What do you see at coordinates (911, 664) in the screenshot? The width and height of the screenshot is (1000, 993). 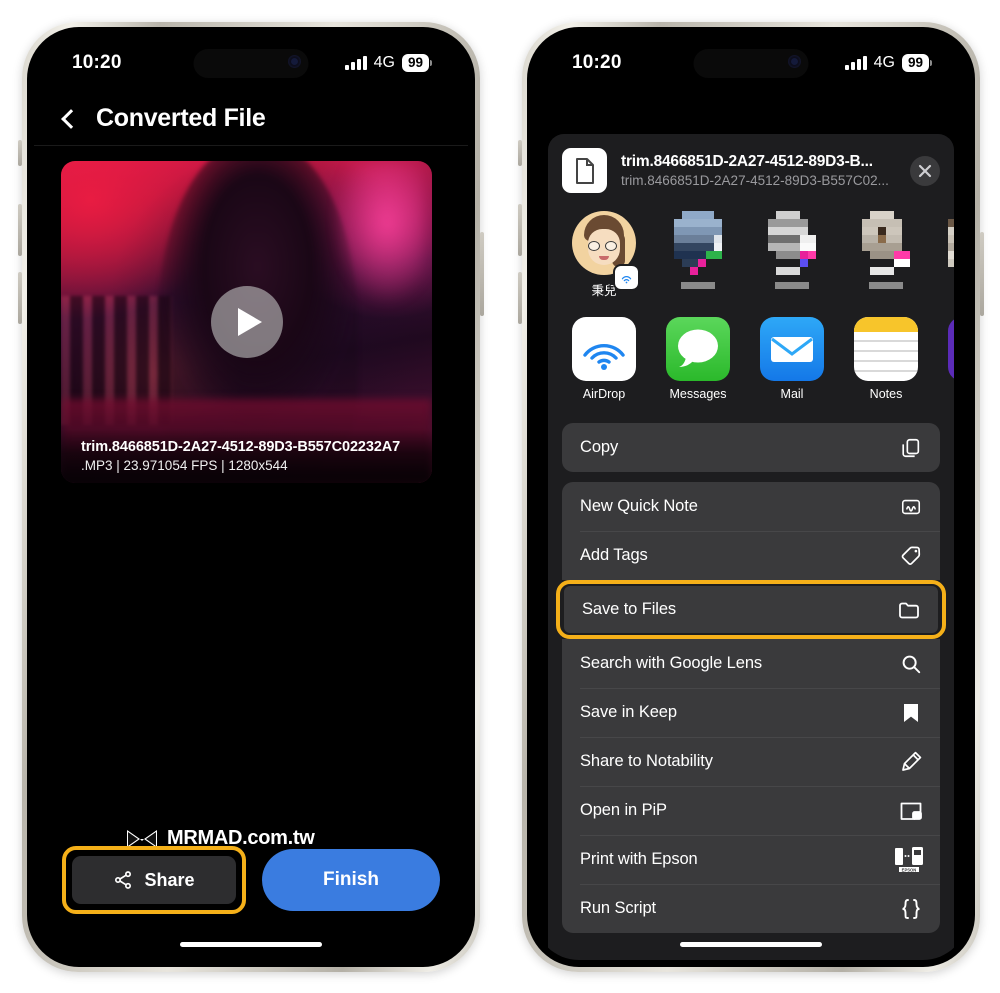 I see `magnifier-icon` at bounding box center [911, 664].